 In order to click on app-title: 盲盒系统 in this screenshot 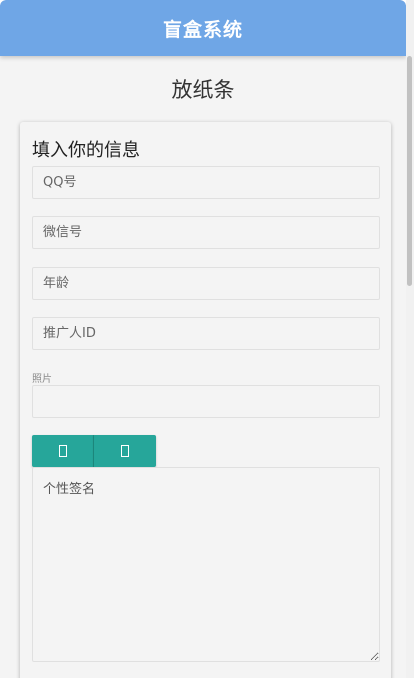, I will do `click(202, 29)`.